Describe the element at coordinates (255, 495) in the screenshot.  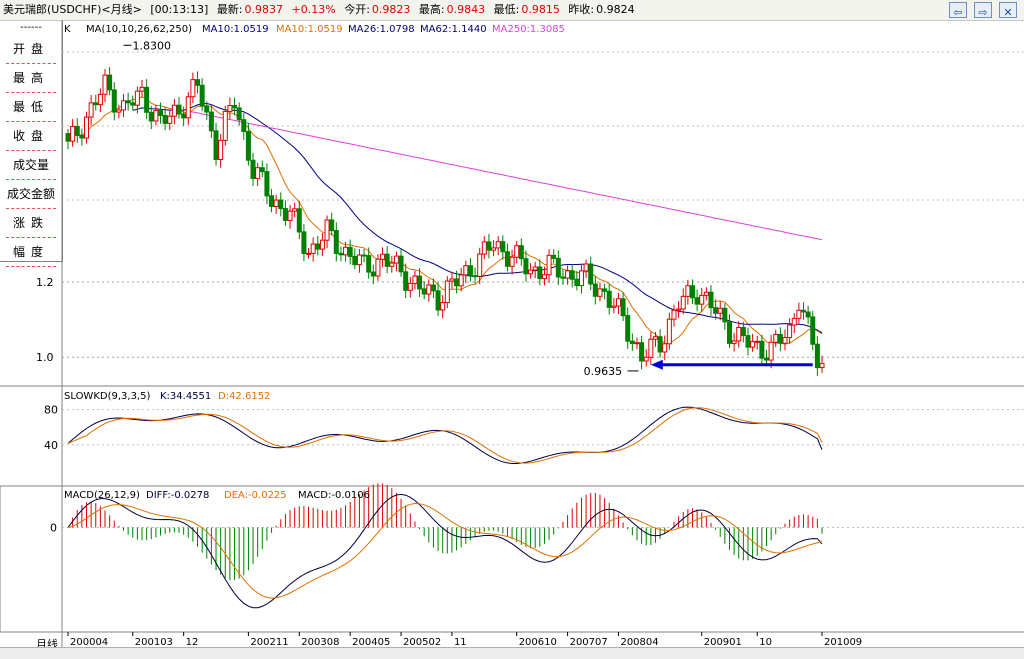
I see `macd-dea-value: DEA:-0.0225` at that location.